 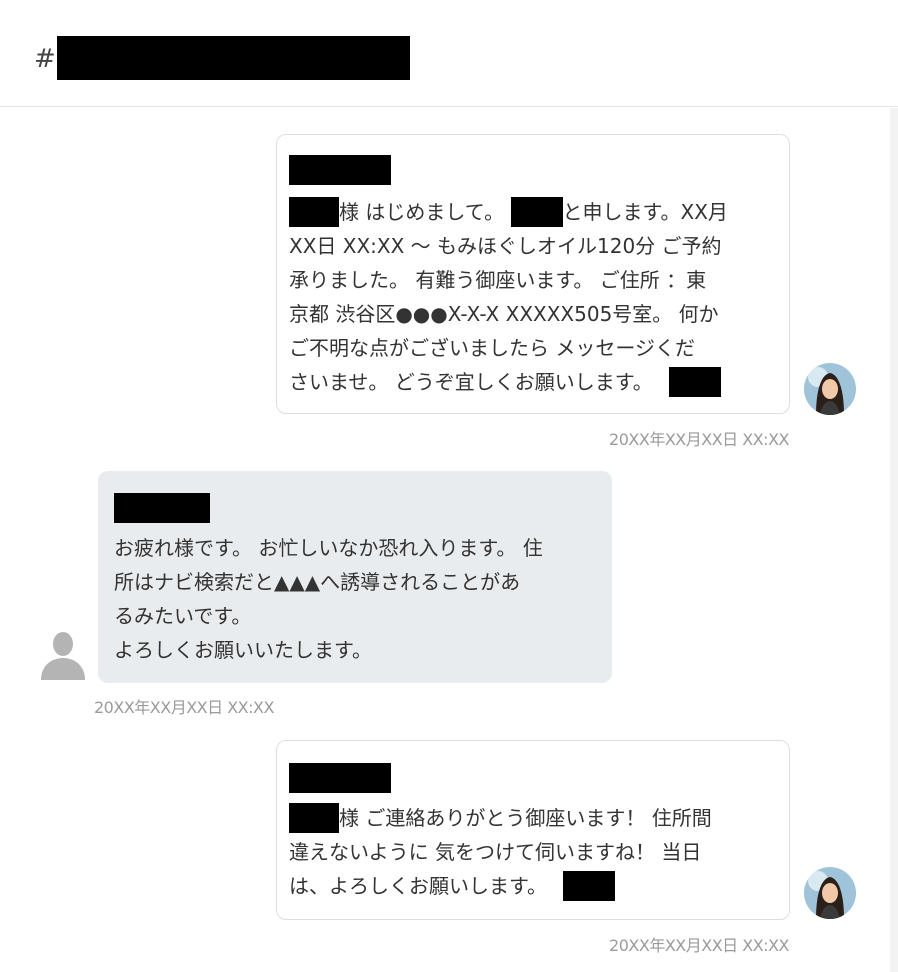 I want to click on message-line: XX日 XX:XX 〜 もみほぐしオイル120分 ご予約, so click(x=505, y=246).